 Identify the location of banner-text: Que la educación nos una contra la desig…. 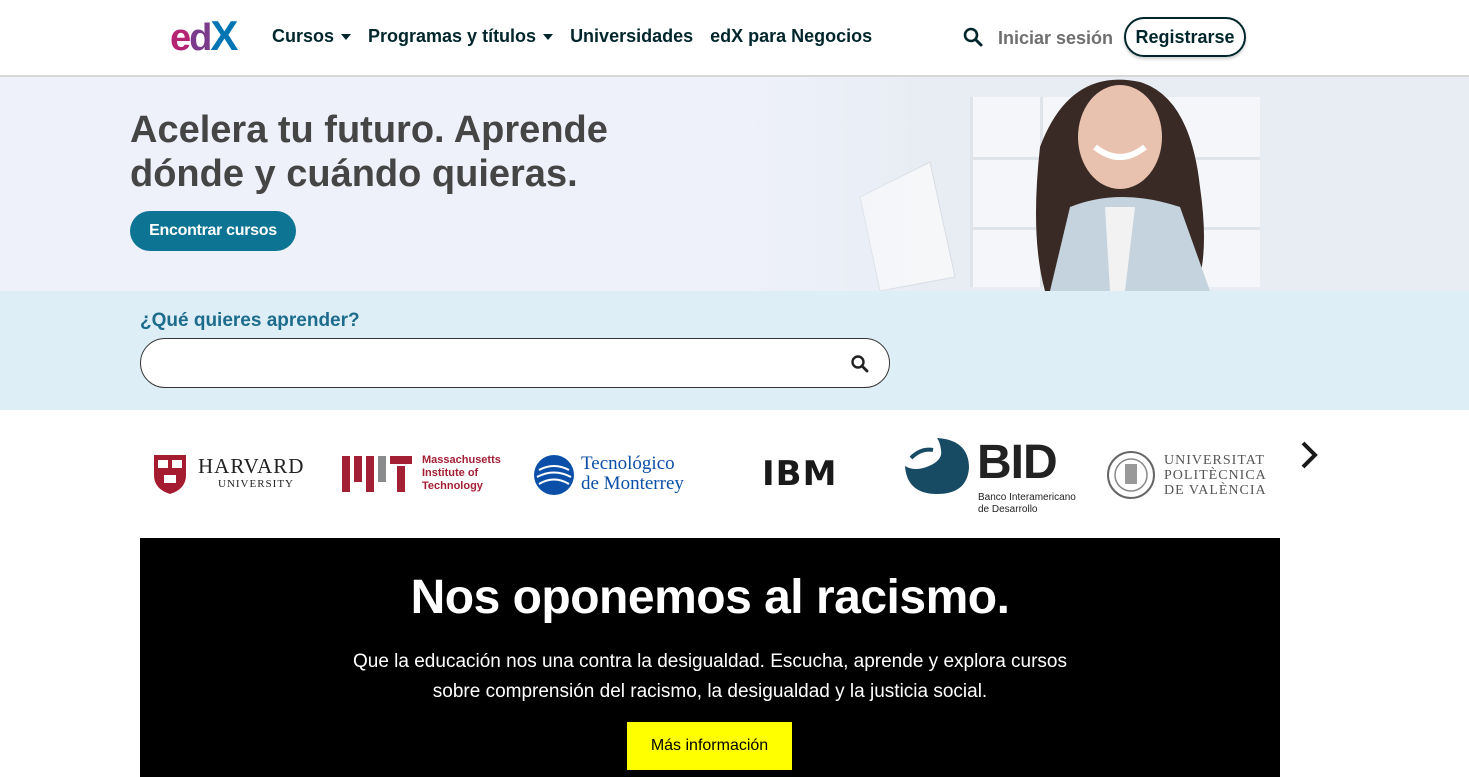
(709, 676).